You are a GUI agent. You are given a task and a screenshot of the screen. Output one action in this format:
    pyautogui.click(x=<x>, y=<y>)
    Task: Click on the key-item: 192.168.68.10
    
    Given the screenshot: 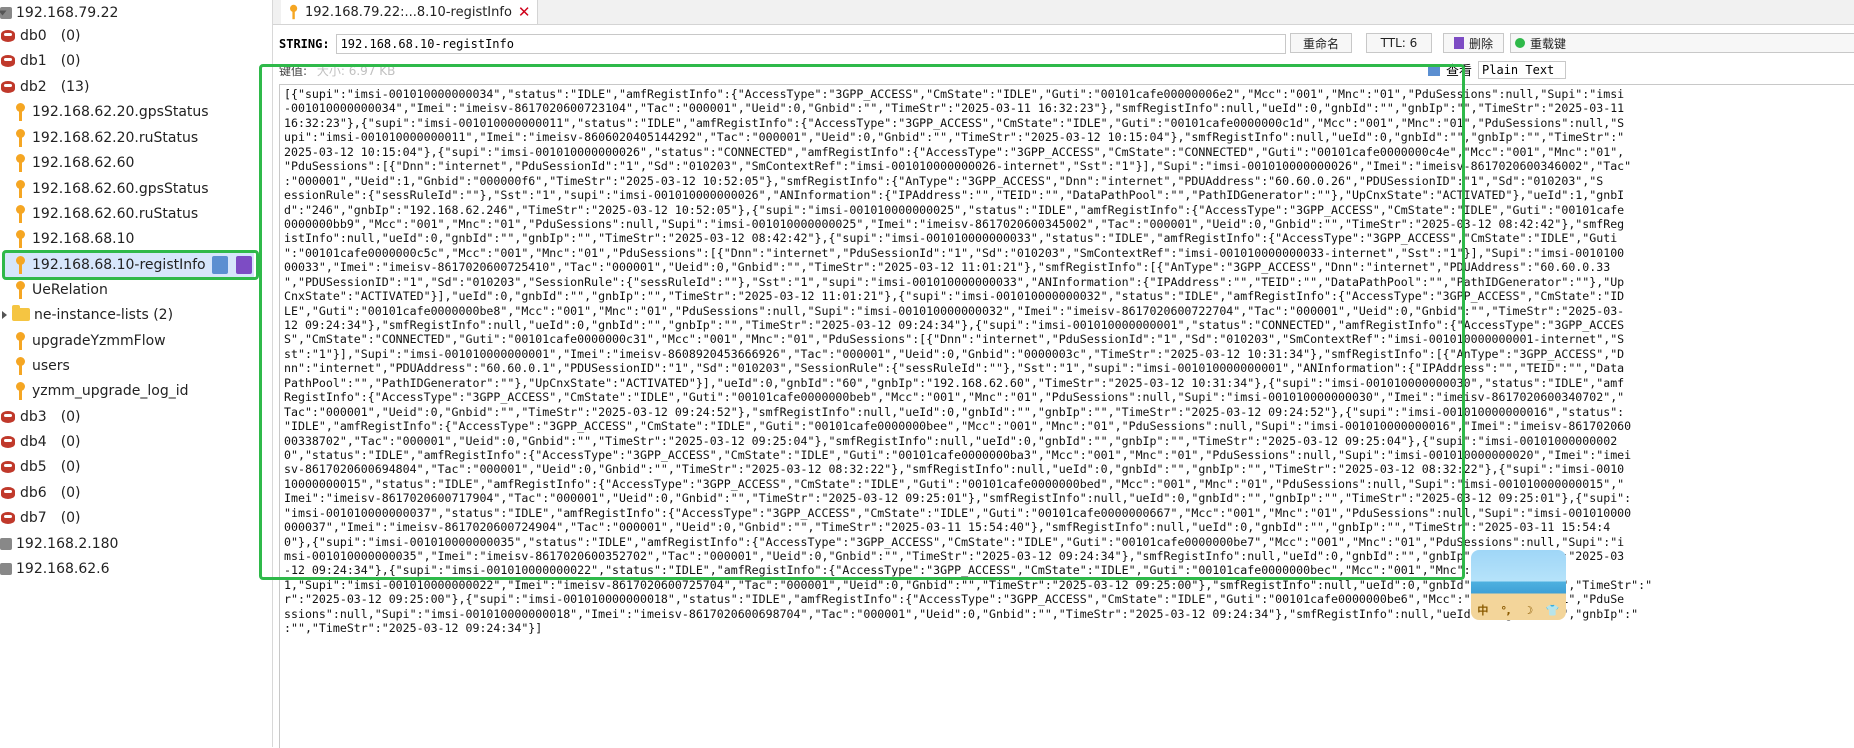 What is the action you would take?
    pyautogui.click(x=74, y=238)
    